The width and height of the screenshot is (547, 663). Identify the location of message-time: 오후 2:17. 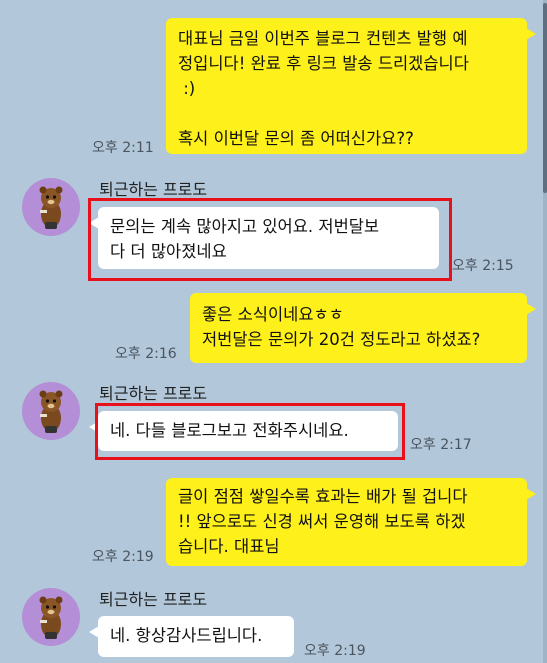
(441, 445).